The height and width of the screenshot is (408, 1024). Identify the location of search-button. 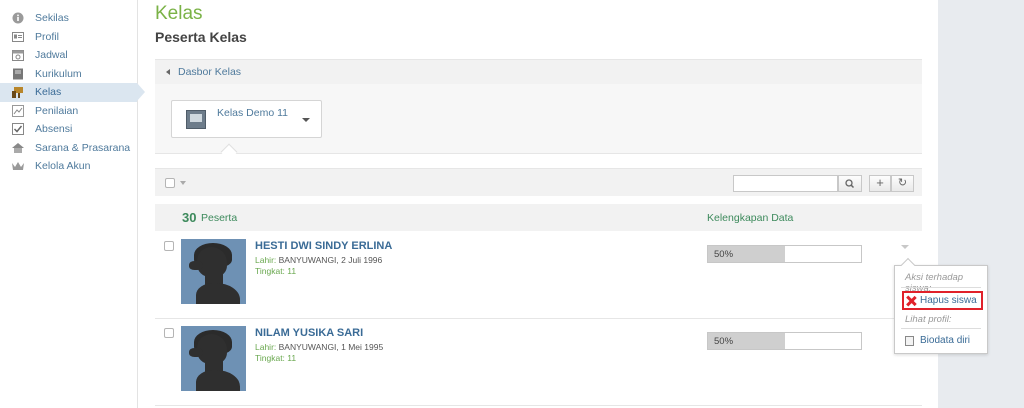
(850, 183).